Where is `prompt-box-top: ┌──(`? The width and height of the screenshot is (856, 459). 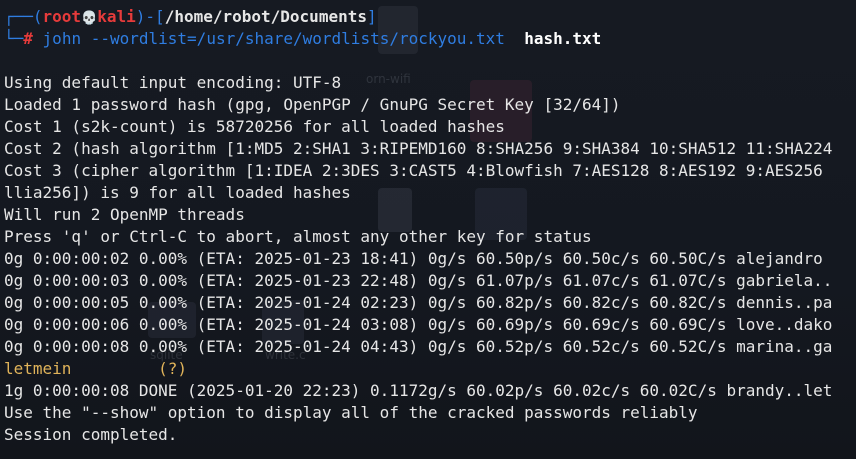
prompt-box-top: ┌──( is located at coordinates (23, 16).